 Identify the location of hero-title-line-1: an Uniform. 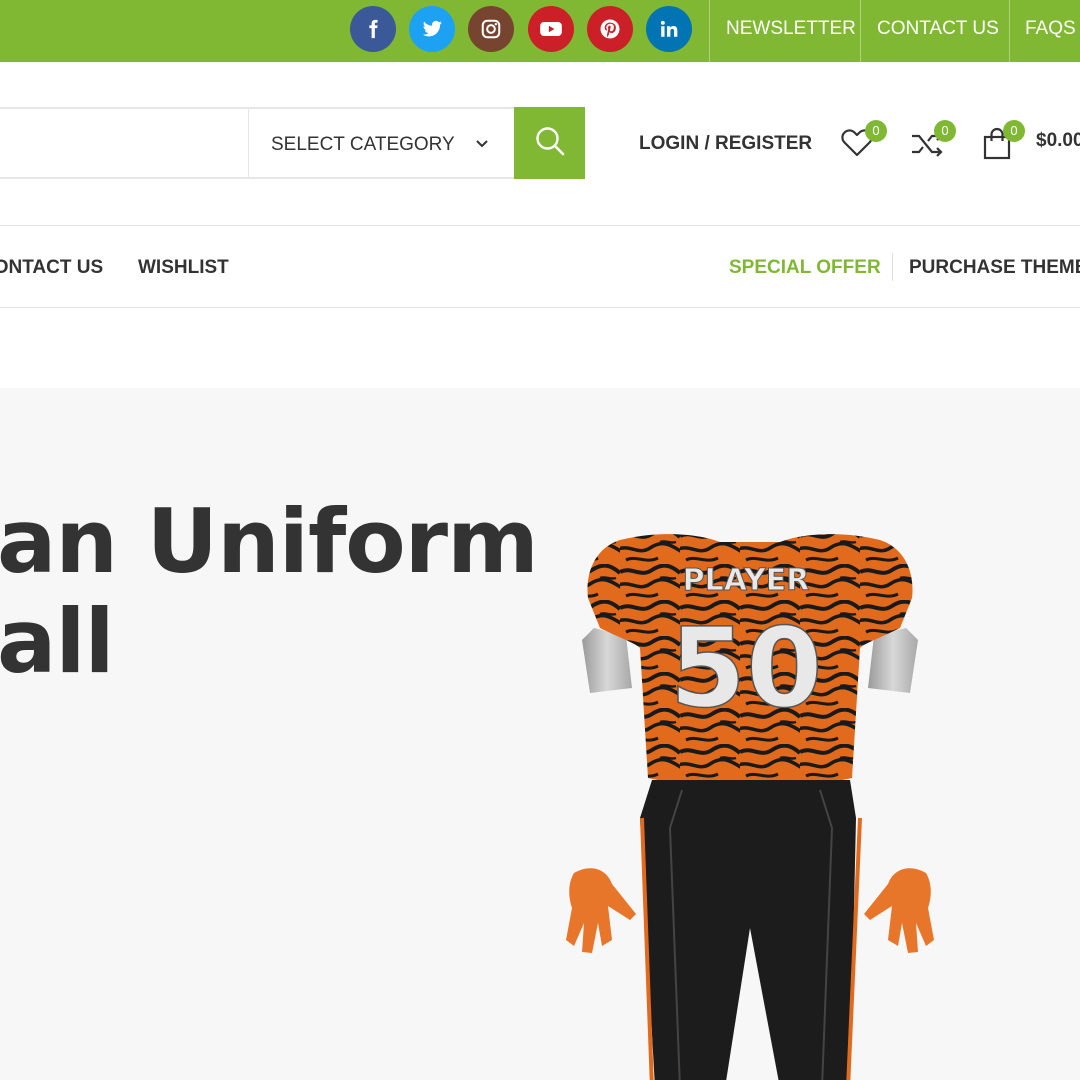
(269, 541).